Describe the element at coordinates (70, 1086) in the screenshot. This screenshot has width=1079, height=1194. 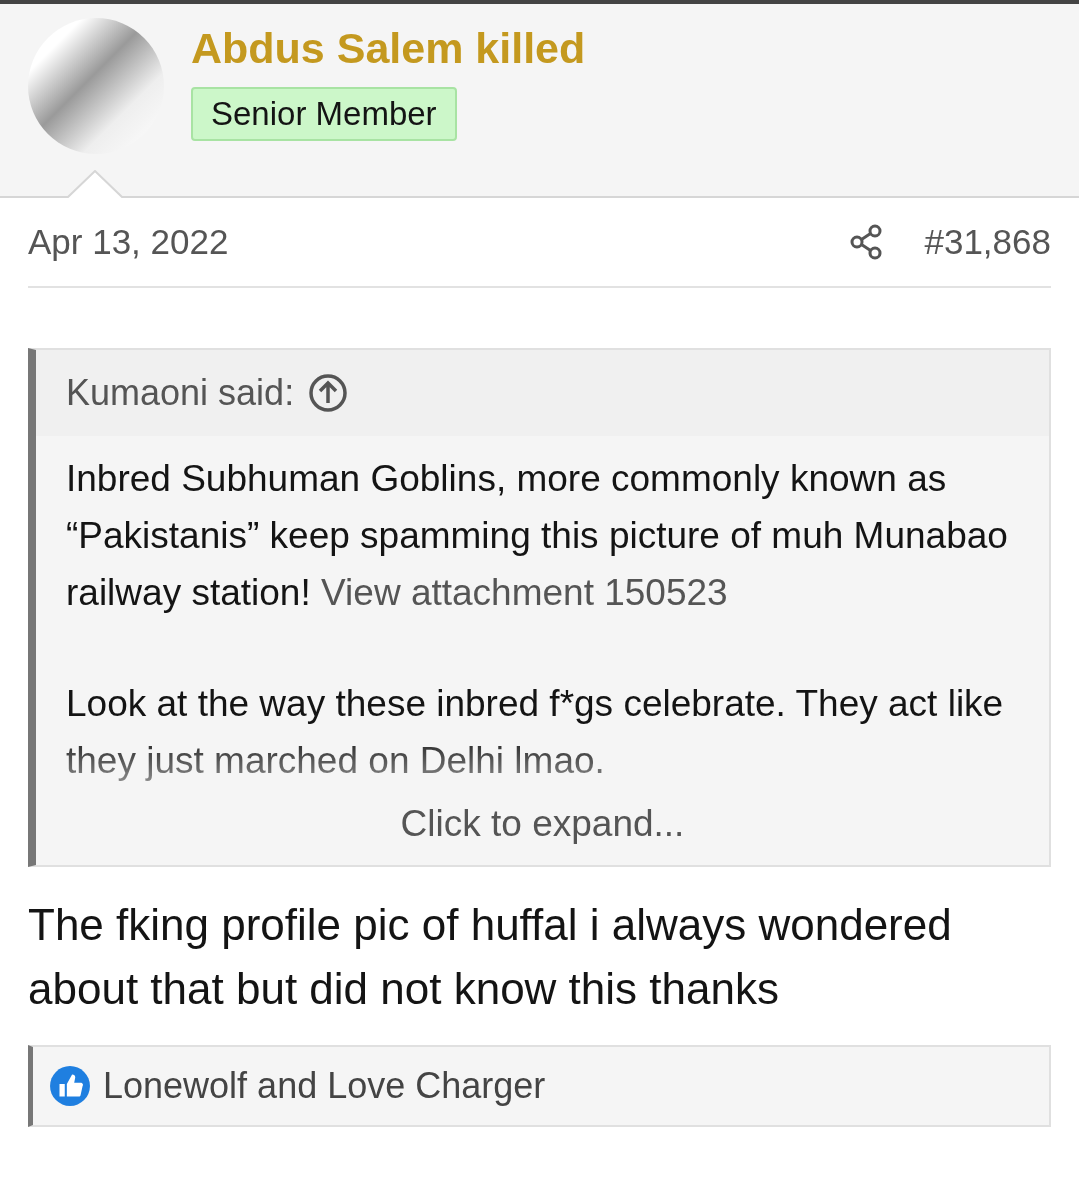
I see `thumbs-up-icon` at that location.